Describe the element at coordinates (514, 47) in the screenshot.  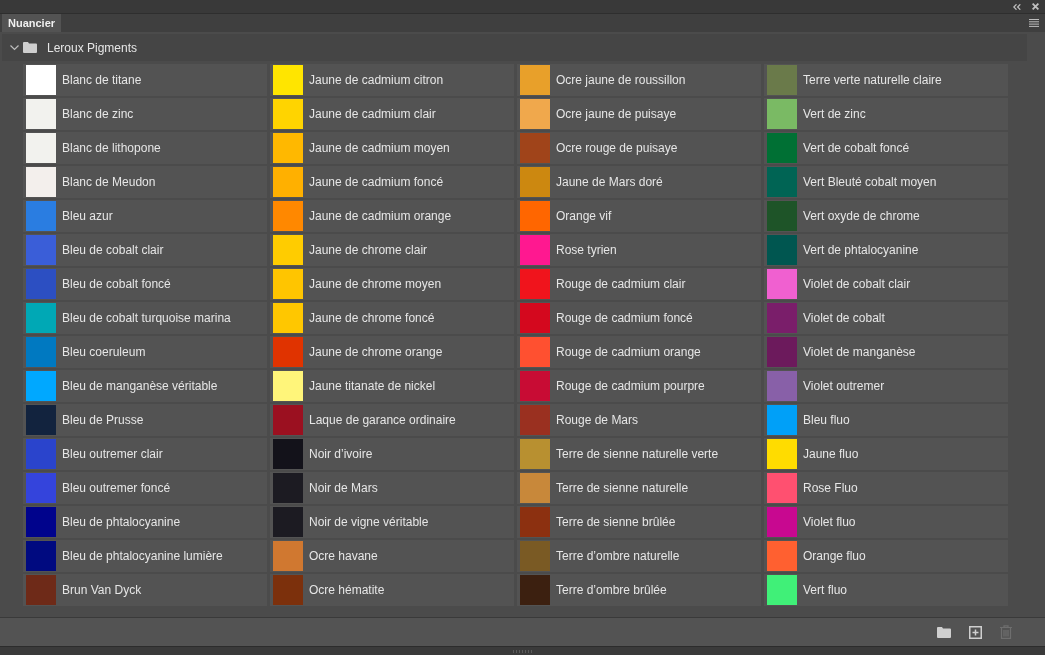
I see `group-header: Leroux Pigments` at that location.